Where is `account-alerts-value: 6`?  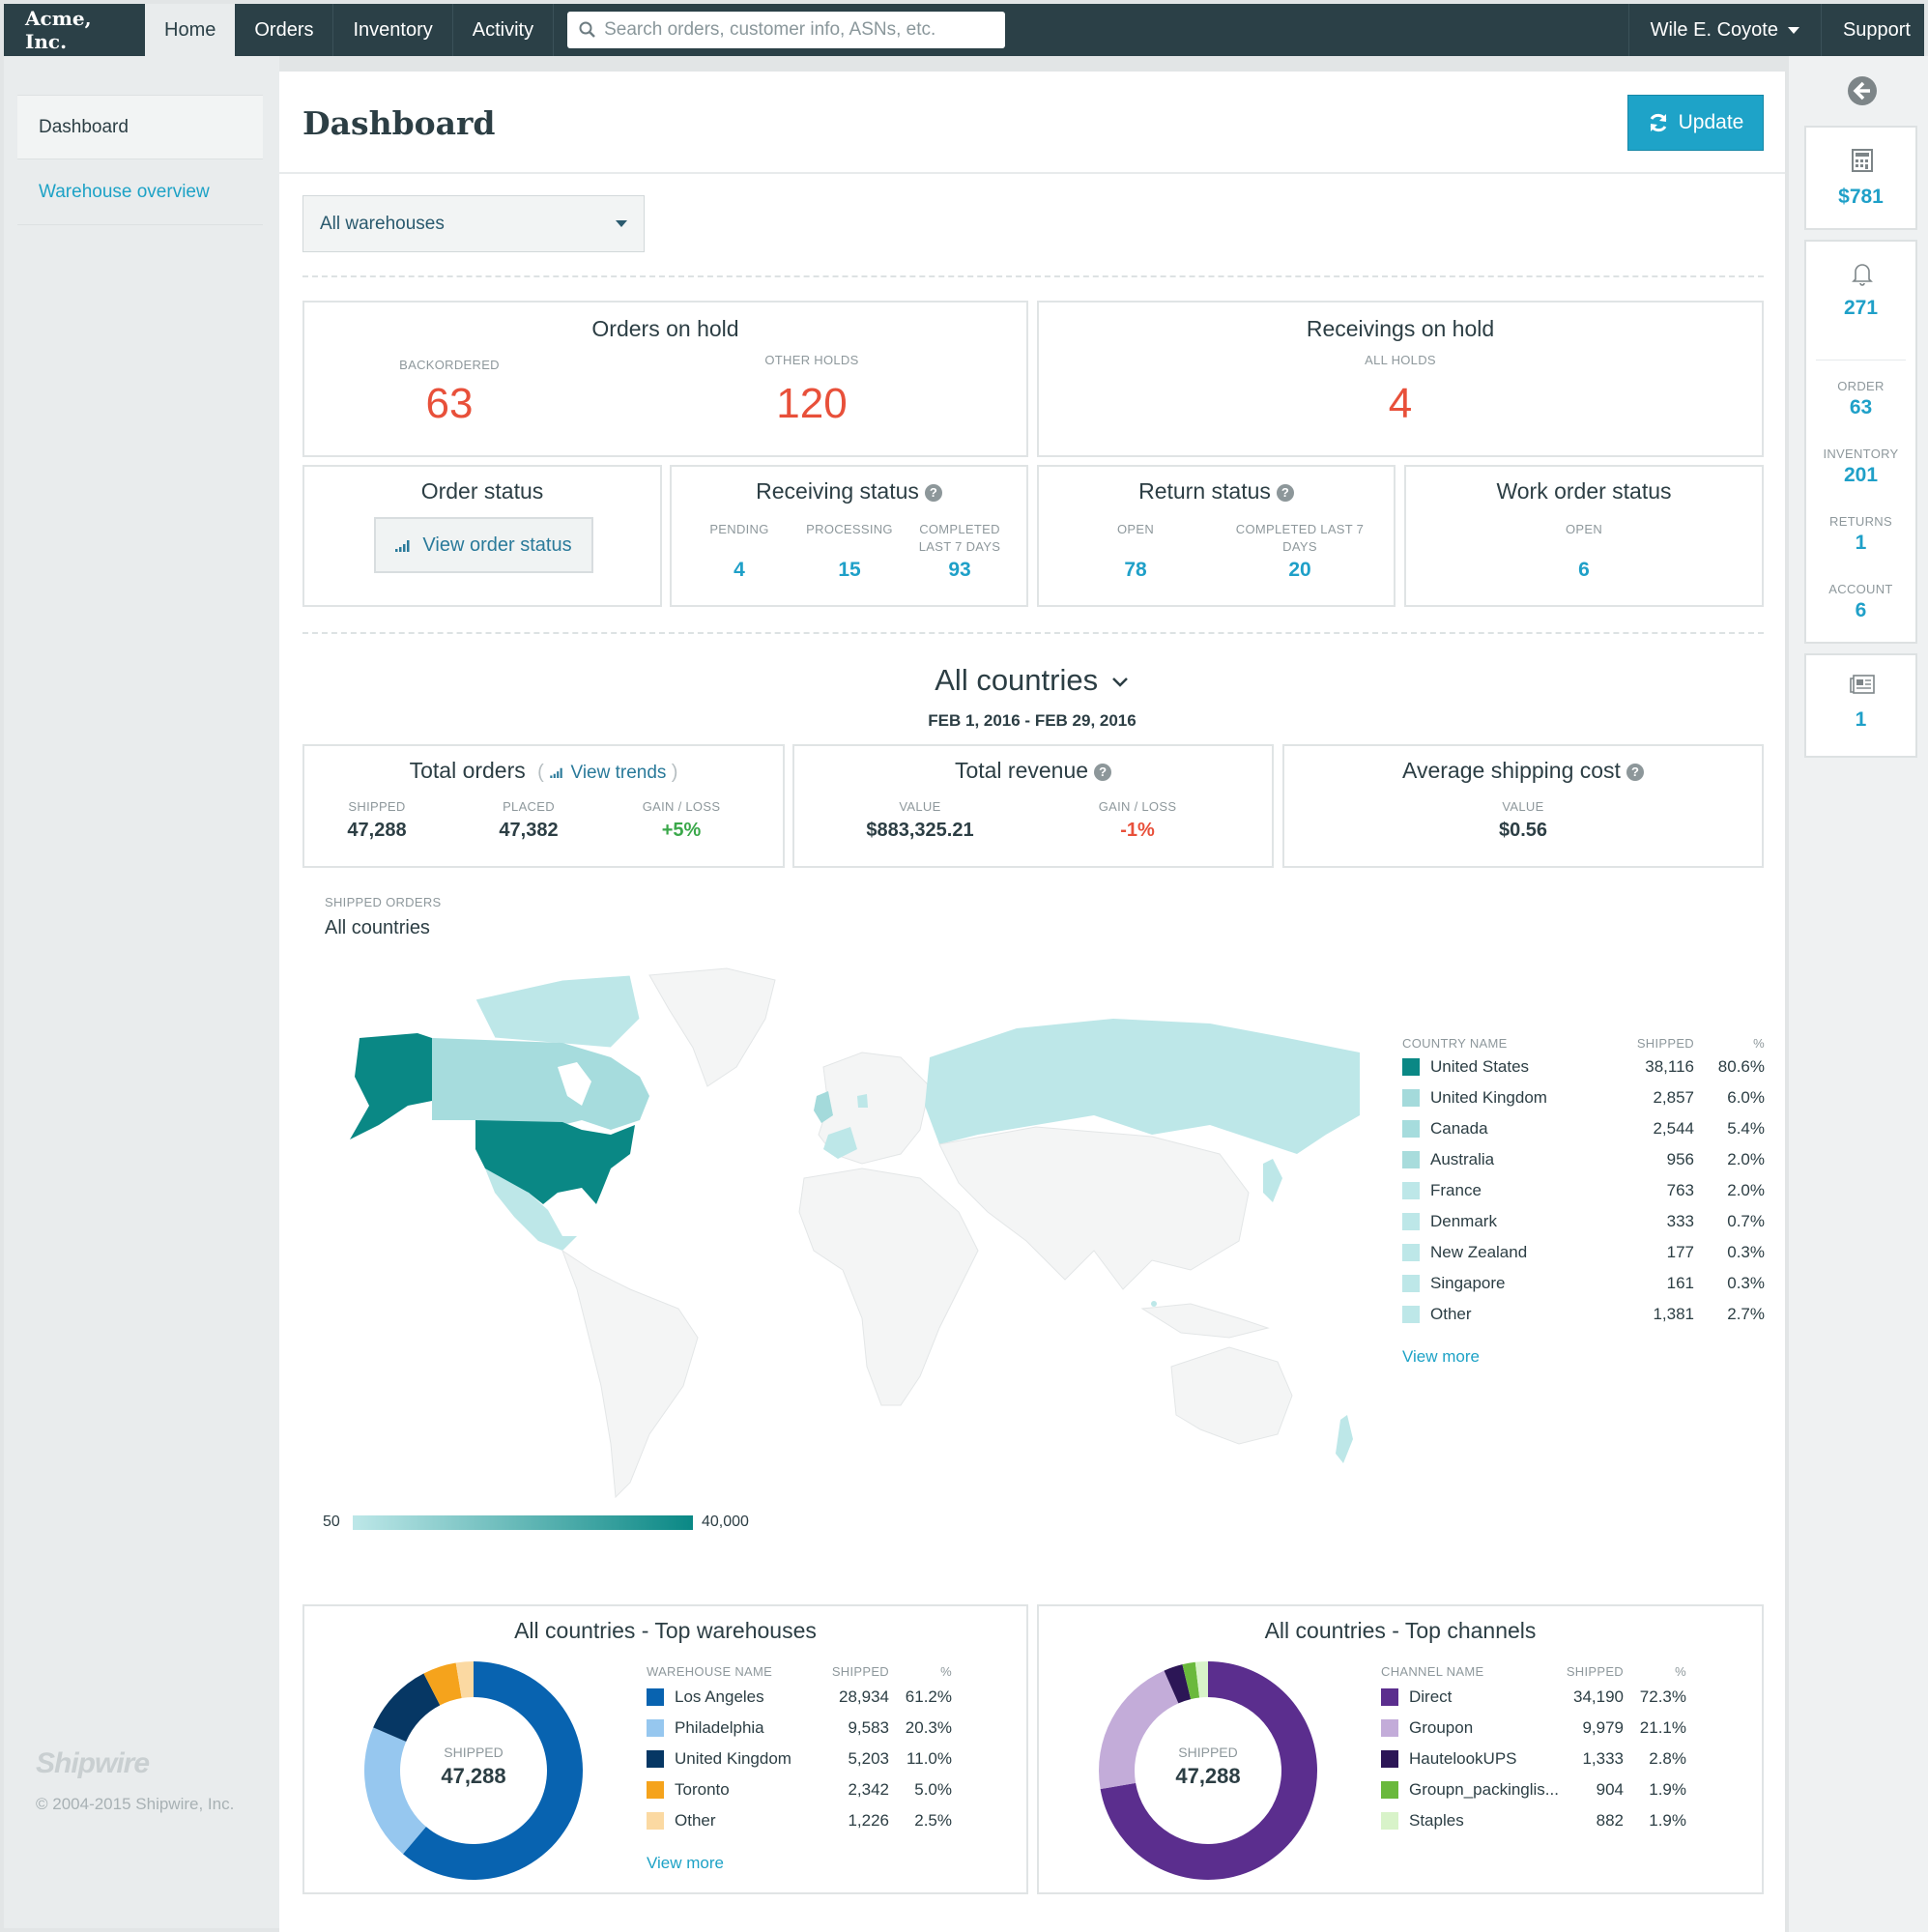 account-alerts-value: 6 is located at coordinates (1861, 611).